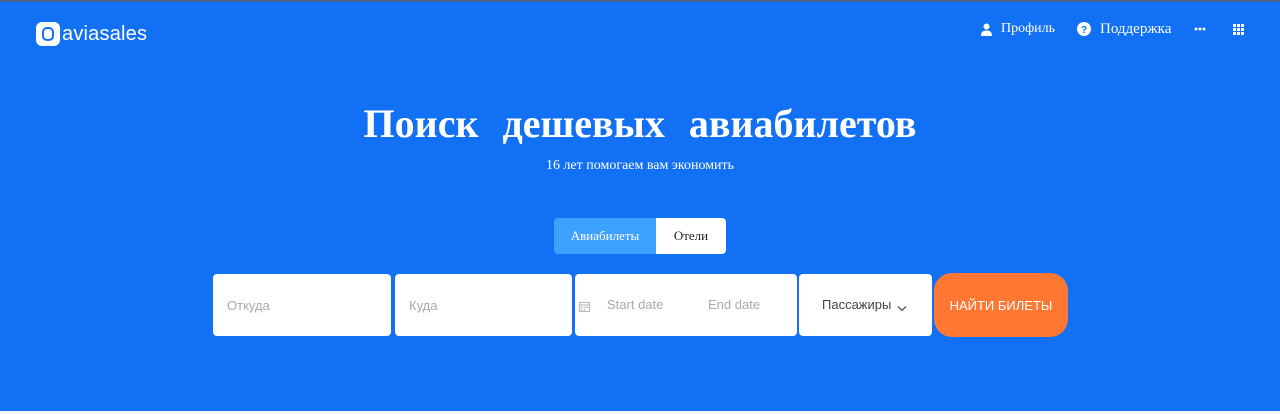 The image size is (1280, 414). Describe the element at coordinates (640, 123) in the screenshot. I see `page-title: Поиск дешевых авиабилетов` at that location.